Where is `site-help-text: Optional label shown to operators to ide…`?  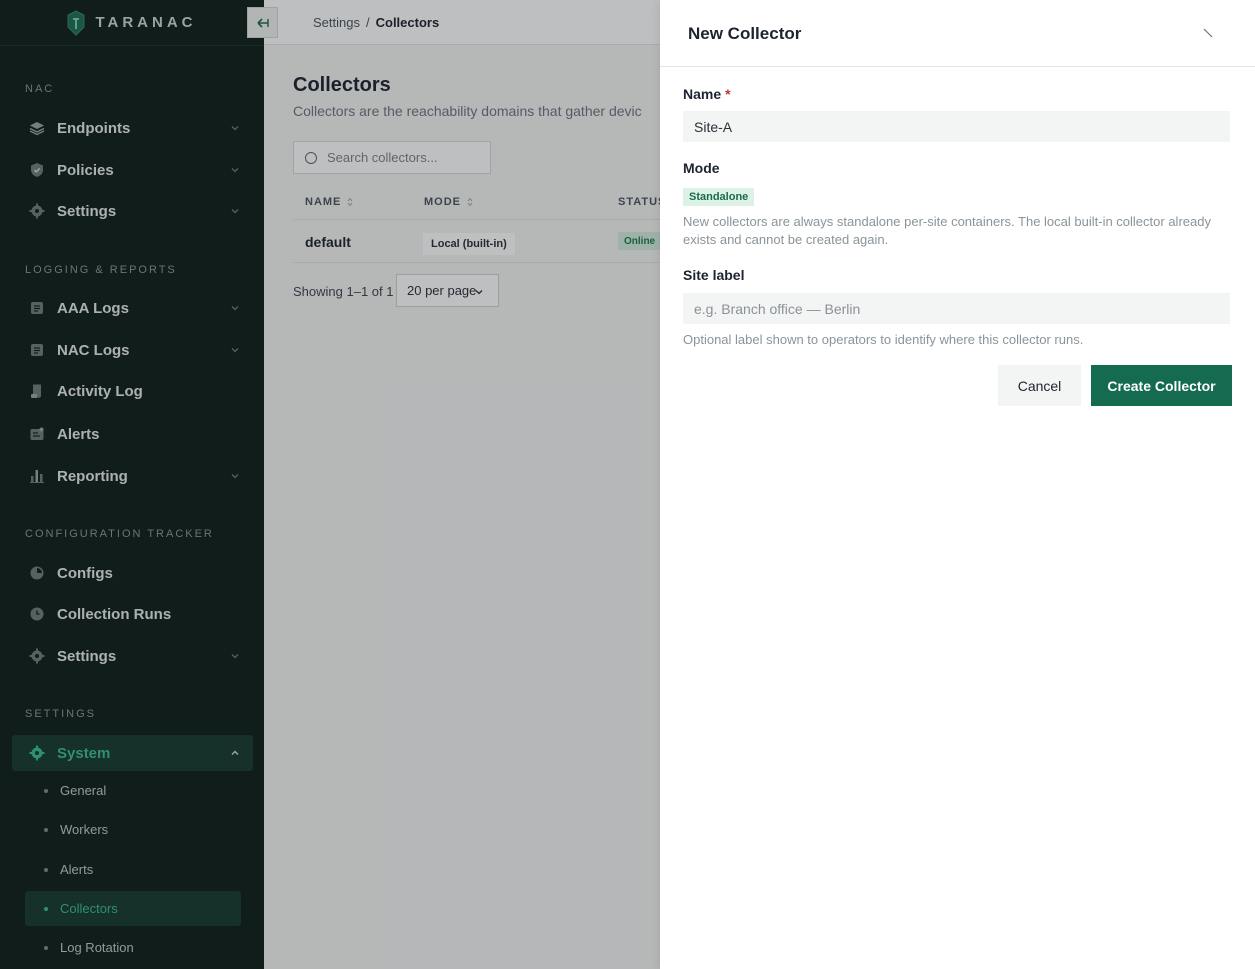 site-help-text: Optional label shown to operators to ide… is located at coordinates (883, 339).